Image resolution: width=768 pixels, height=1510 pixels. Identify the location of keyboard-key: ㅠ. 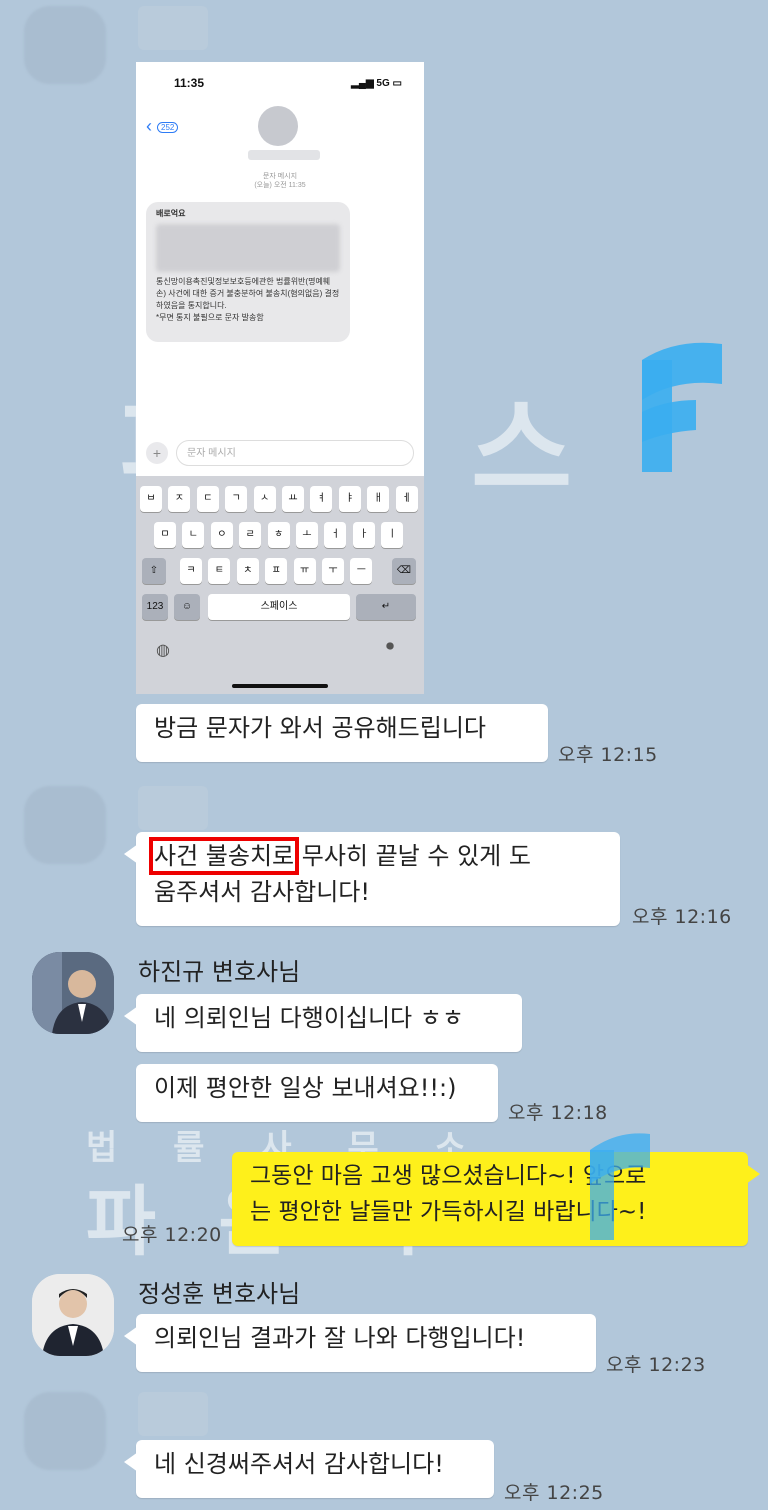
(304, 571).